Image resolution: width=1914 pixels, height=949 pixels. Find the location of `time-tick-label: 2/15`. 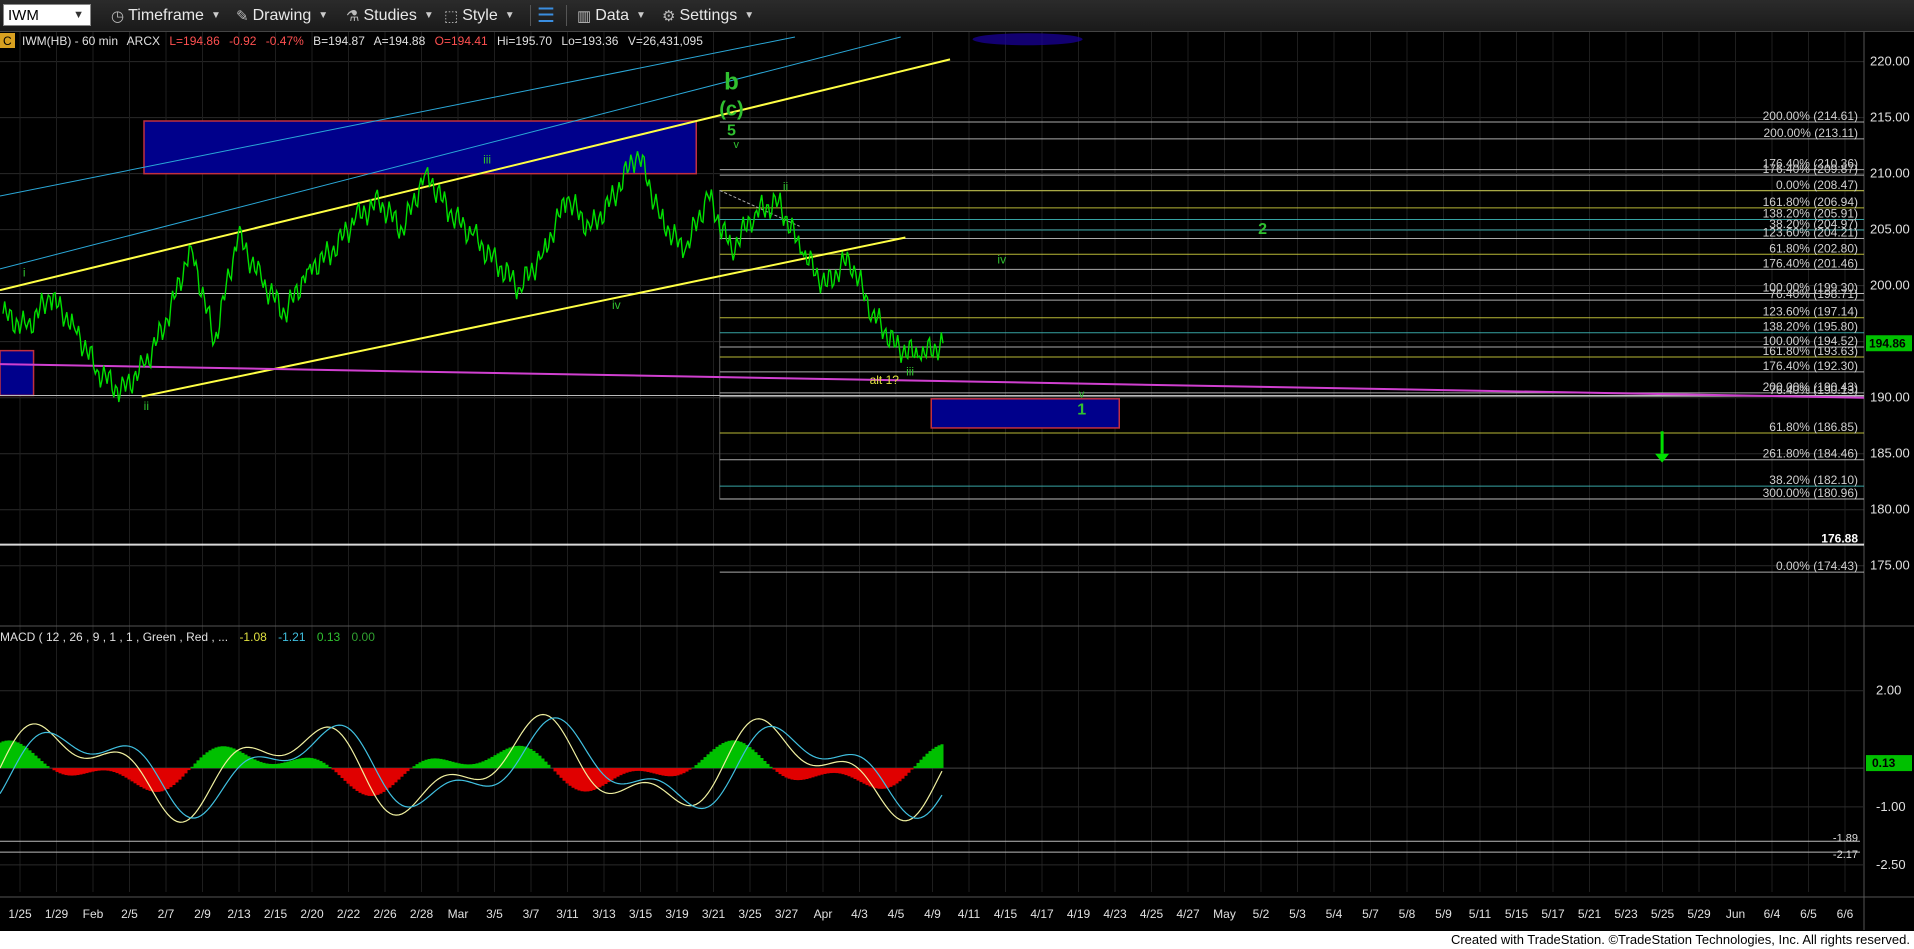

time-tick-label: 2/15 is located at coordinates (276, 914).